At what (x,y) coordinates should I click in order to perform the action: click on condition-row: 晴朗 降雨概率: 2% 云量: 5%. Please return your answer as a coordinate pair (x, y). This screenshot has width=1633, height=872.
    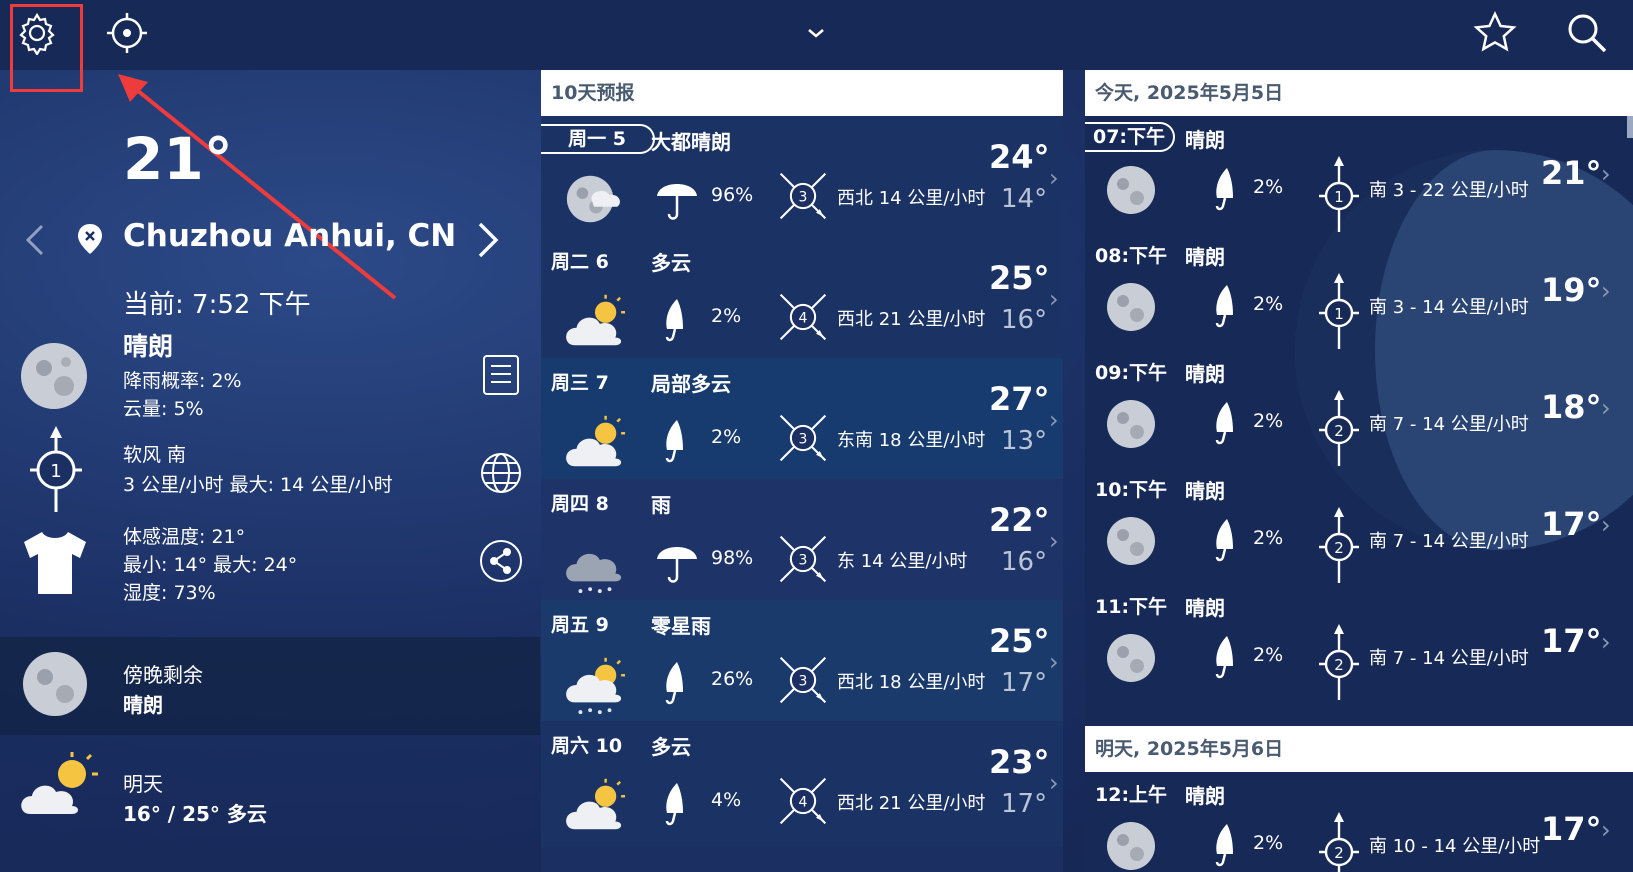
    Looking at the image, I should click on (270, 374).